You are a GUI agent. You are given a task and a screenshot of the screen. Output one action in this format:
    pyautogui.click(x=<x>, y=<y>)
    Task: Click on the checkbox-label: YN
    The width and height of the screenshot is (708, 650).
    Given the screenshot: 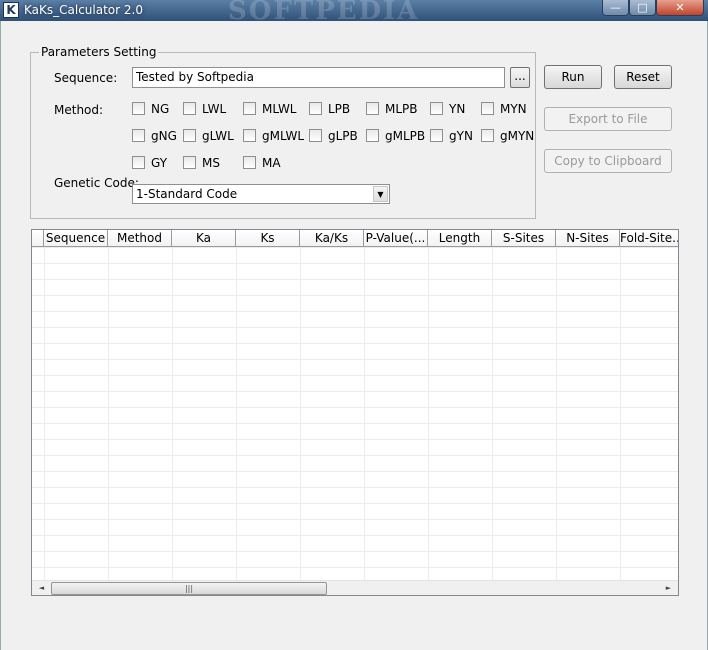 What is the action you would take?
    pyautogui.click(x=457, y=109)
    